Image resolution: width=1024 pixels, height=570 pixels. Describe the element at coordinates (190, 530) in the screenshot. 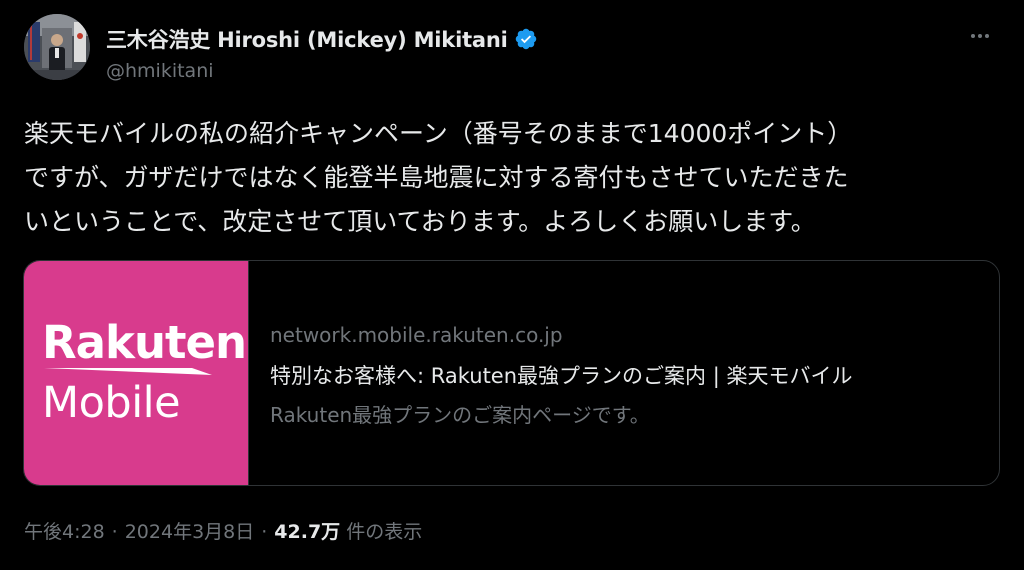

I see `tweet-date-link: 2024年3月8日` at that location.